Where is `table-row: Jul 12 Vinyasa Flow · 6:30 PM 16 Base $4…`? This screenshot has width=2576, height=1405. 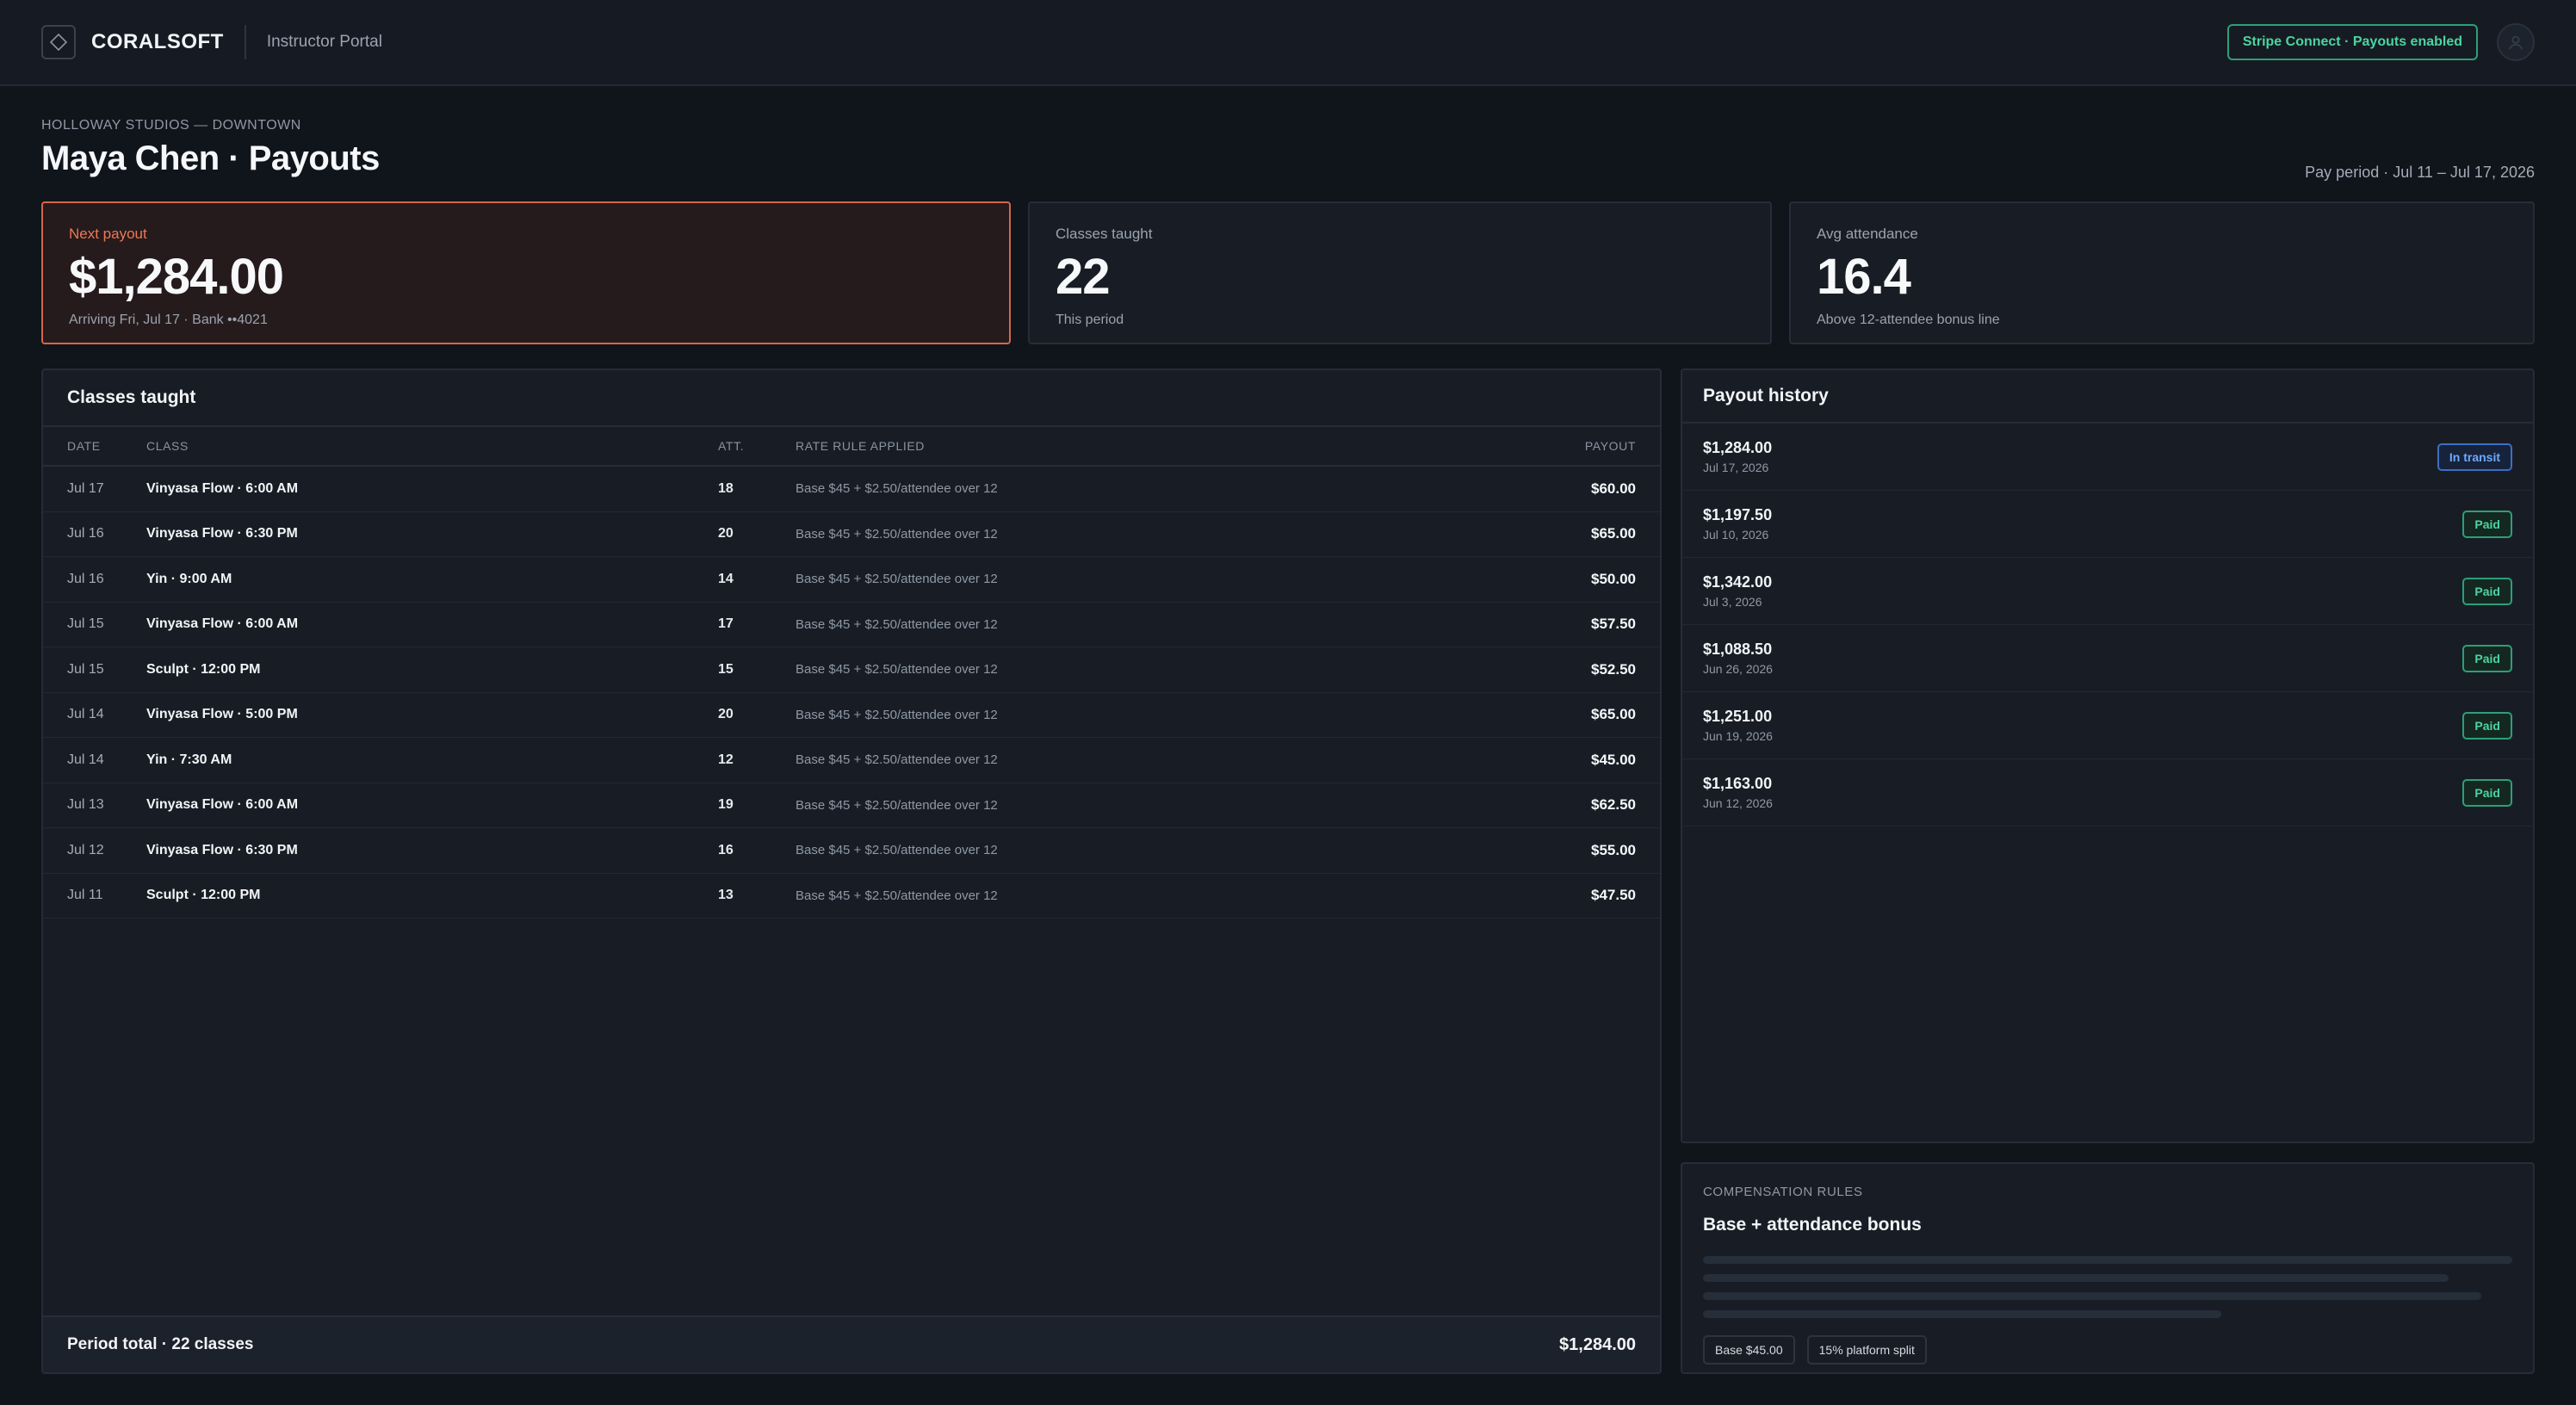 table-row: Jul 12 Vinyasa Flow · 6:30 PM 16 Base $4… is located at coordinates (851, 851).